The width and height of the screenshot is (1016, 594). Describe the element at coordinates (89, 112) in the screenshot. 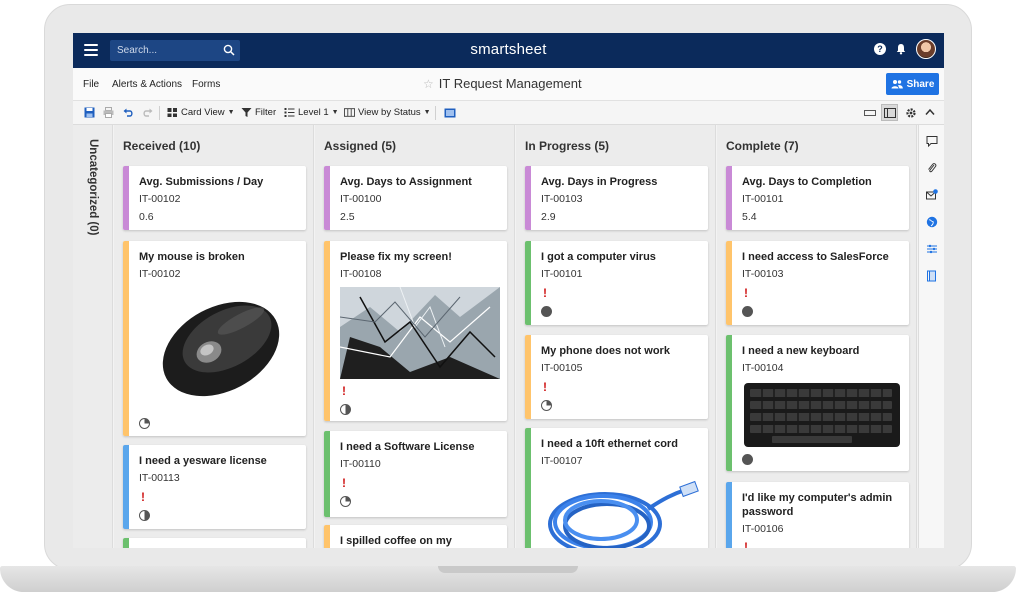

I see `save-icon` at that location.